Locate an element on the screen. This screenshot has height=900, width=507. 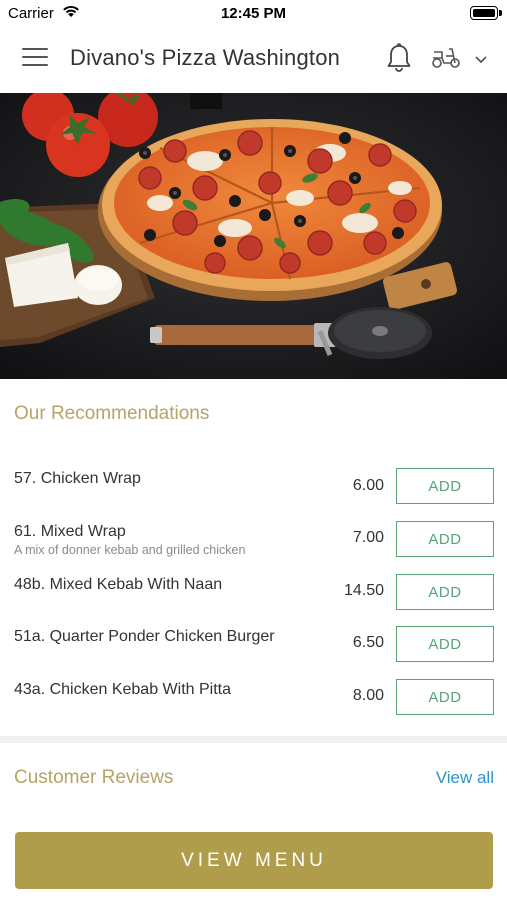
view-menu-button: VIEW MENU is located at coordinates (254, 860).